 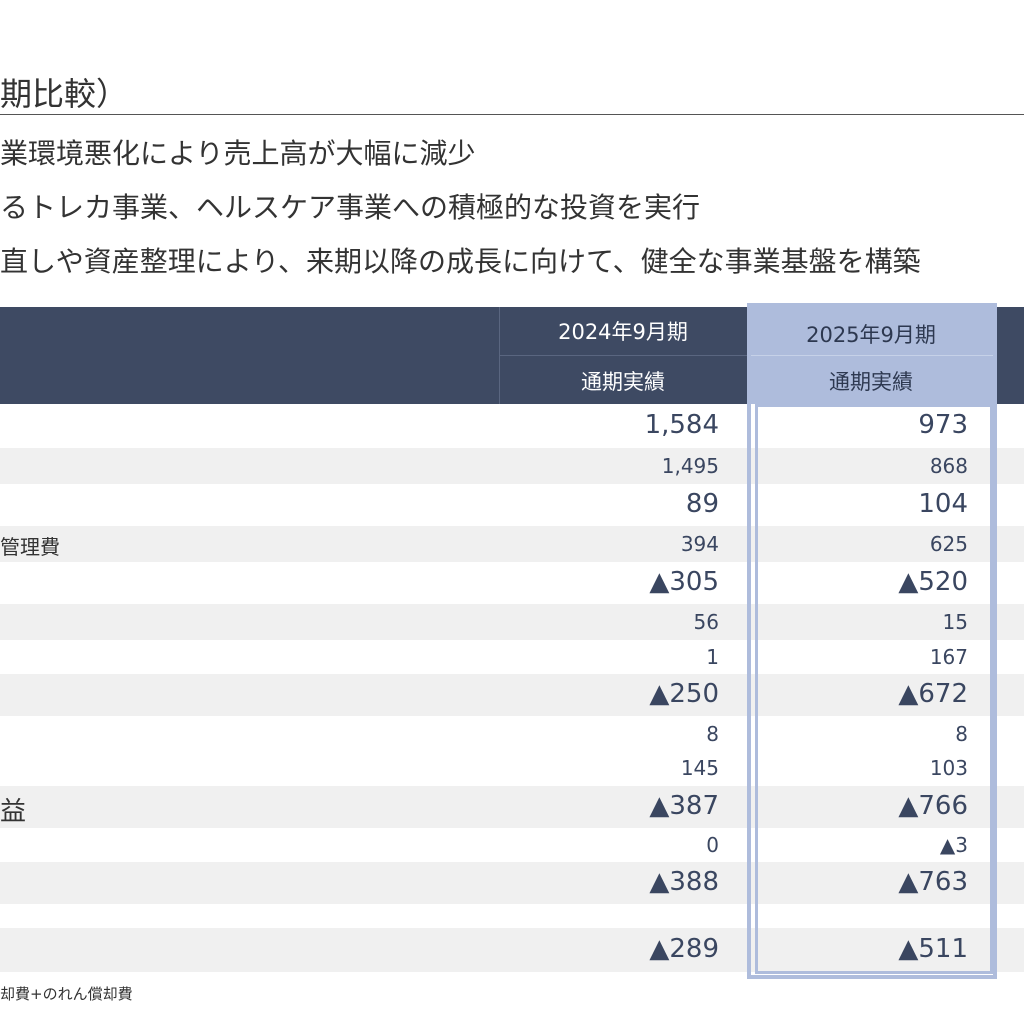 I want to click on value-2024: 1,495, so click(x=690, y=466).